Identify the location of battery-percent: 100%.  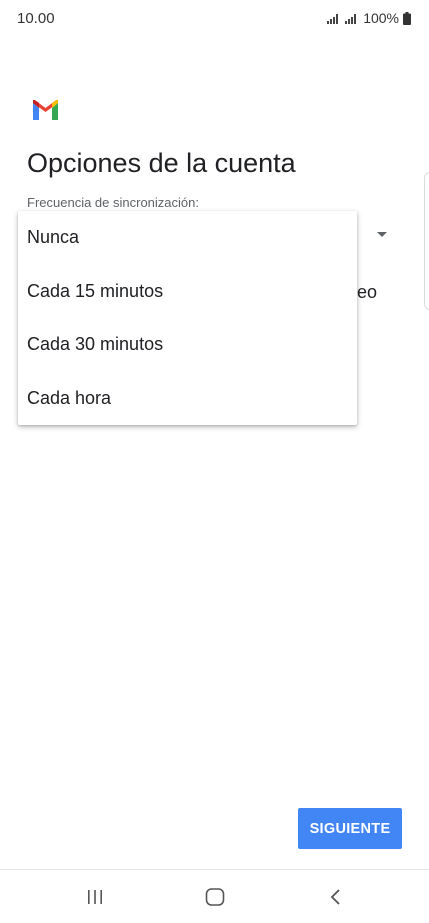
(381, 18).